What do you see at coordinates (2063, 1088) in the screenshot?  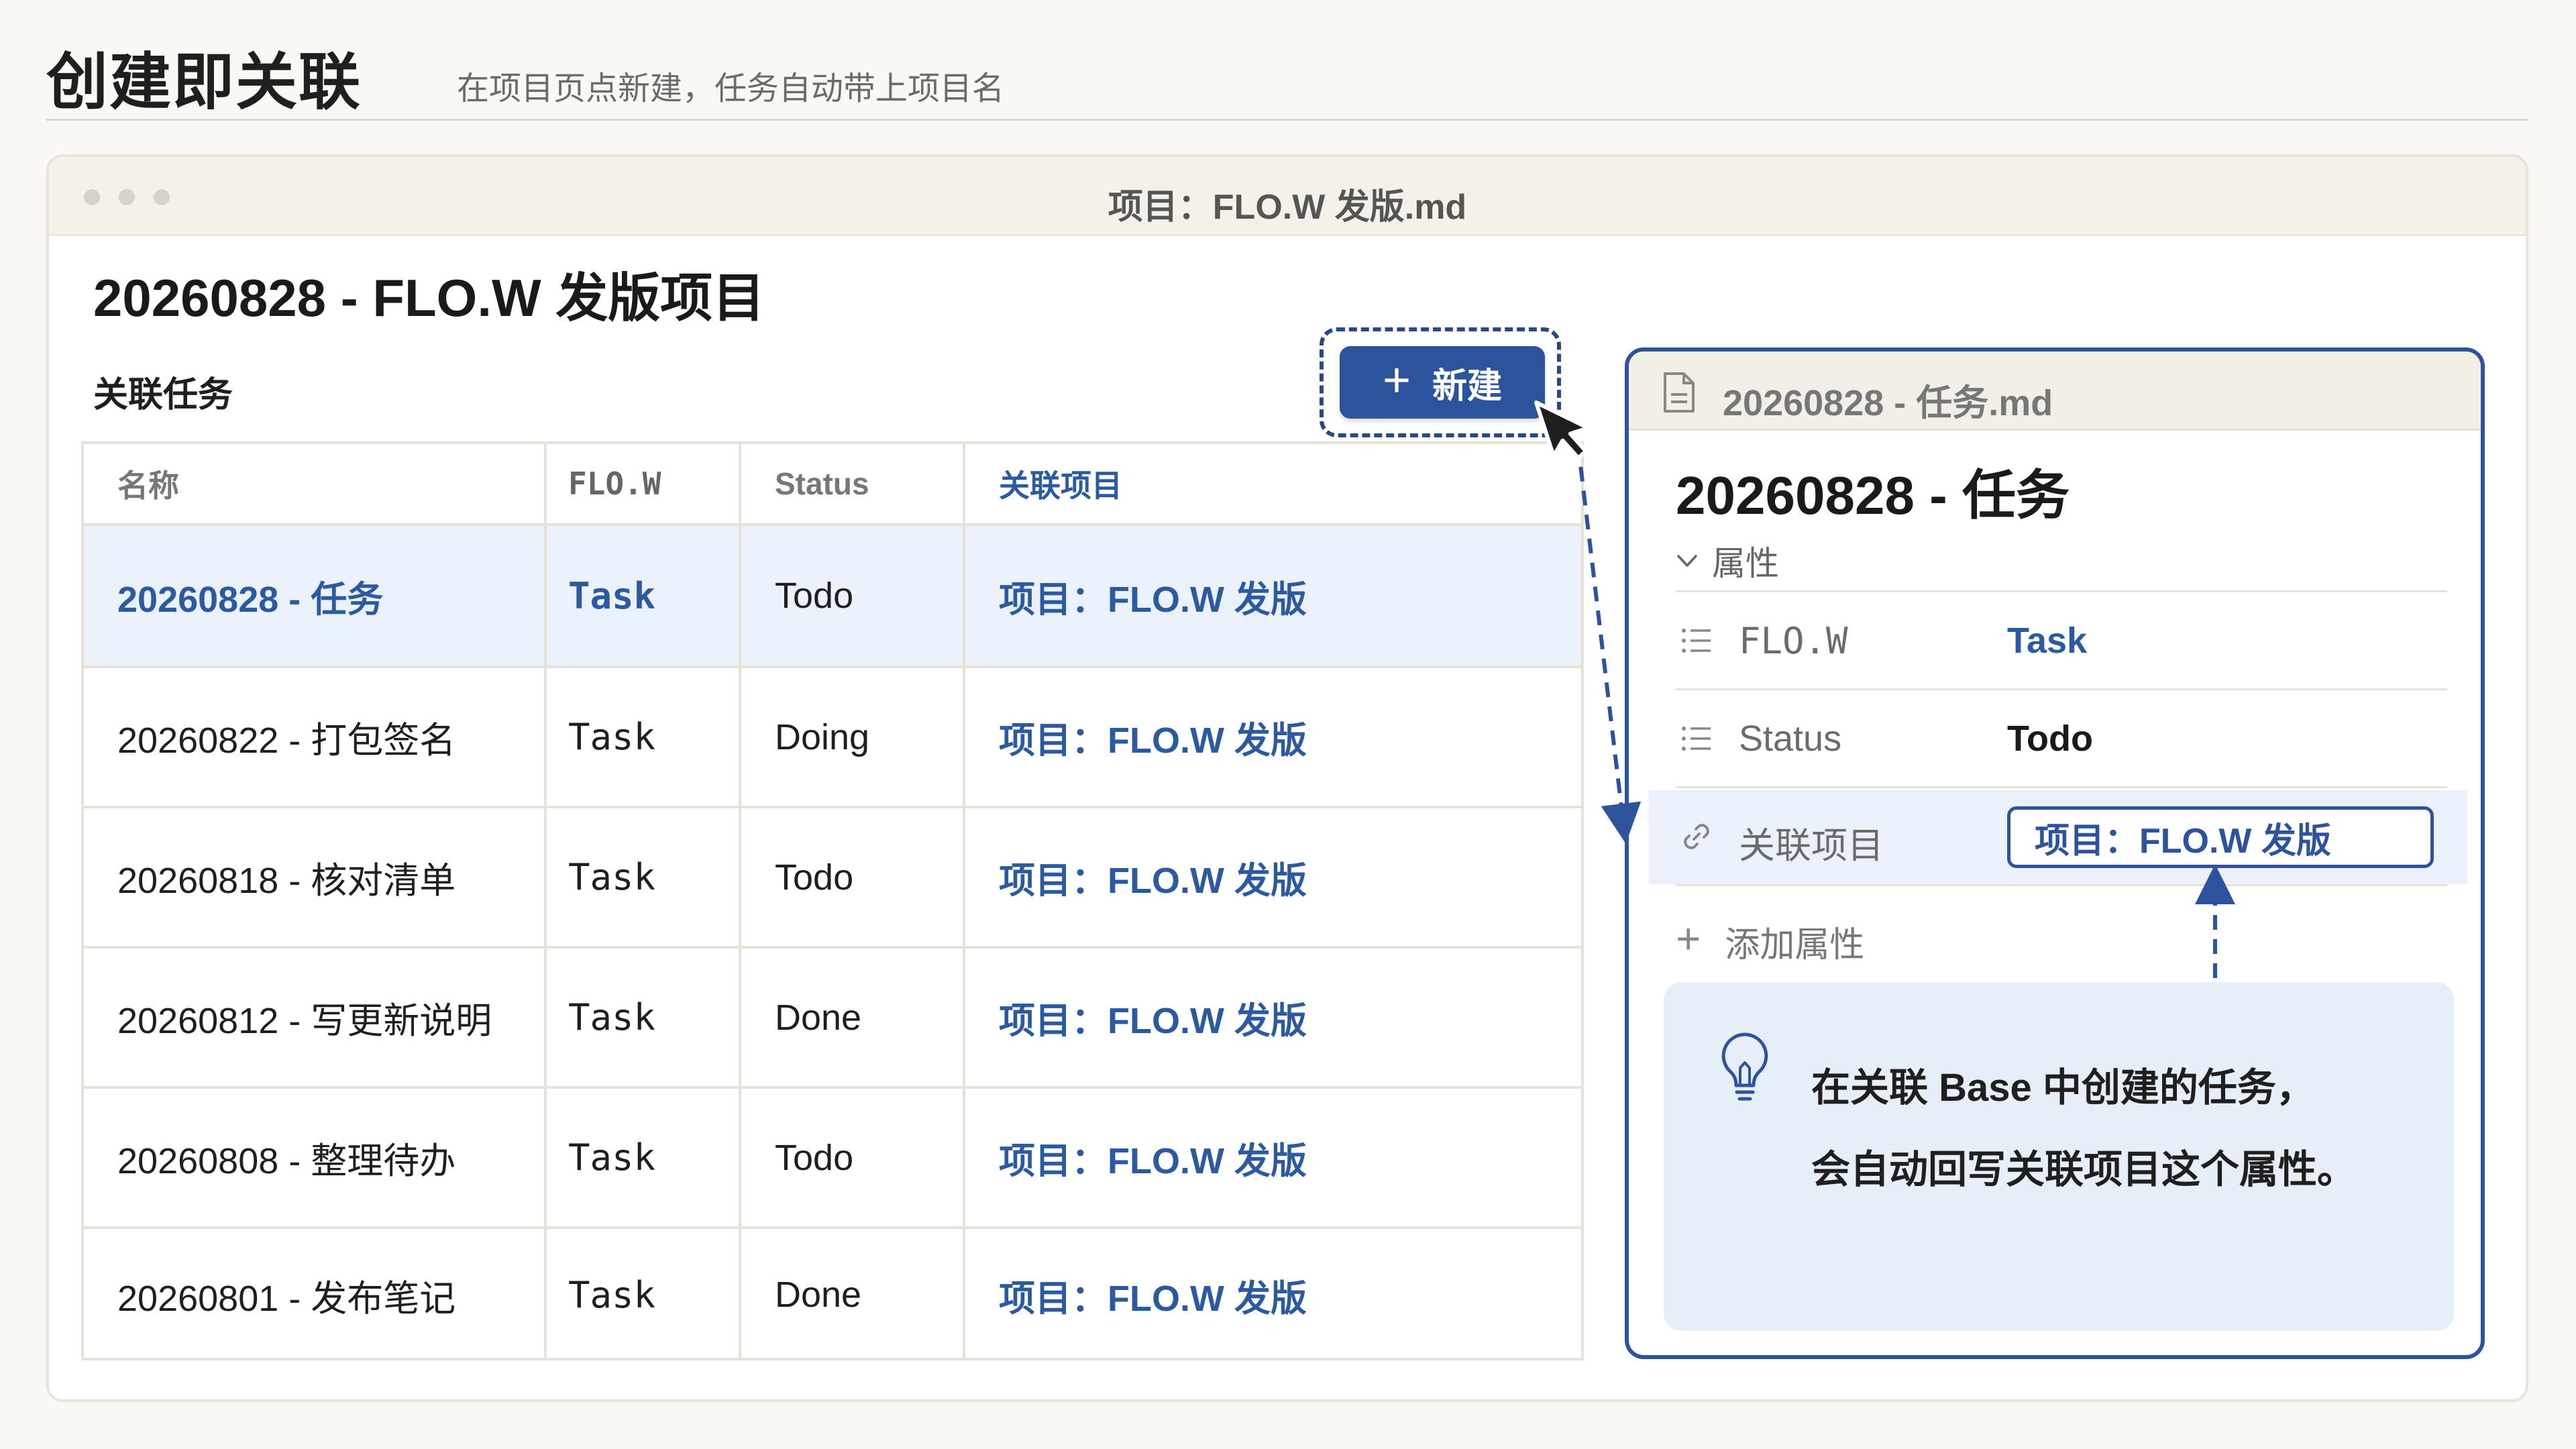 I see `tip-text-line-1: 在关联 Base 中创建的任务，` at bounding box center [2063, 1088].